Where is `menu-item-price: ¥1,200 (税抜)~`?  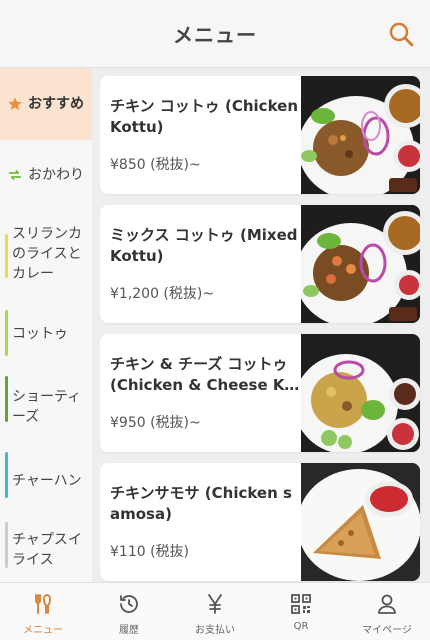 menu-item-price: ¥1,200 (税抜)~ is located at coordinates (162, 294).